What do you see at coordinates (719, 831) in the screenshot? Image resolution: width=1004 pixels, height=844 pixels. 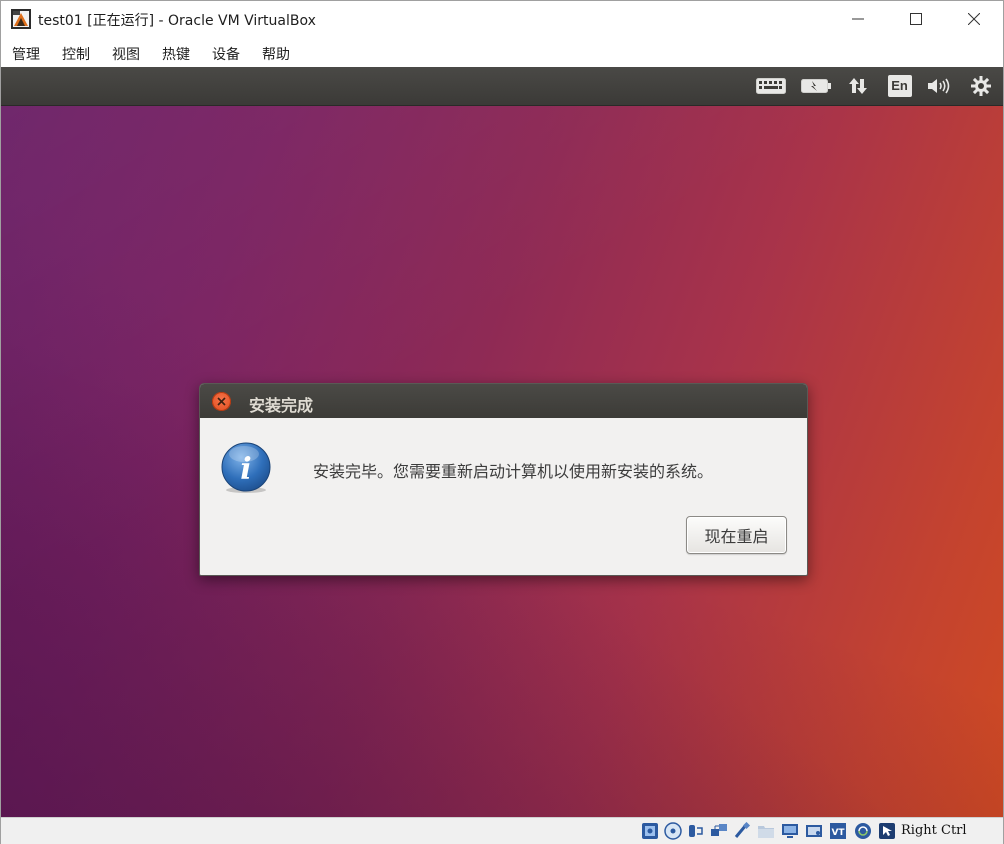 I see `network-adapter-icon` at bounding box center [719, 831].